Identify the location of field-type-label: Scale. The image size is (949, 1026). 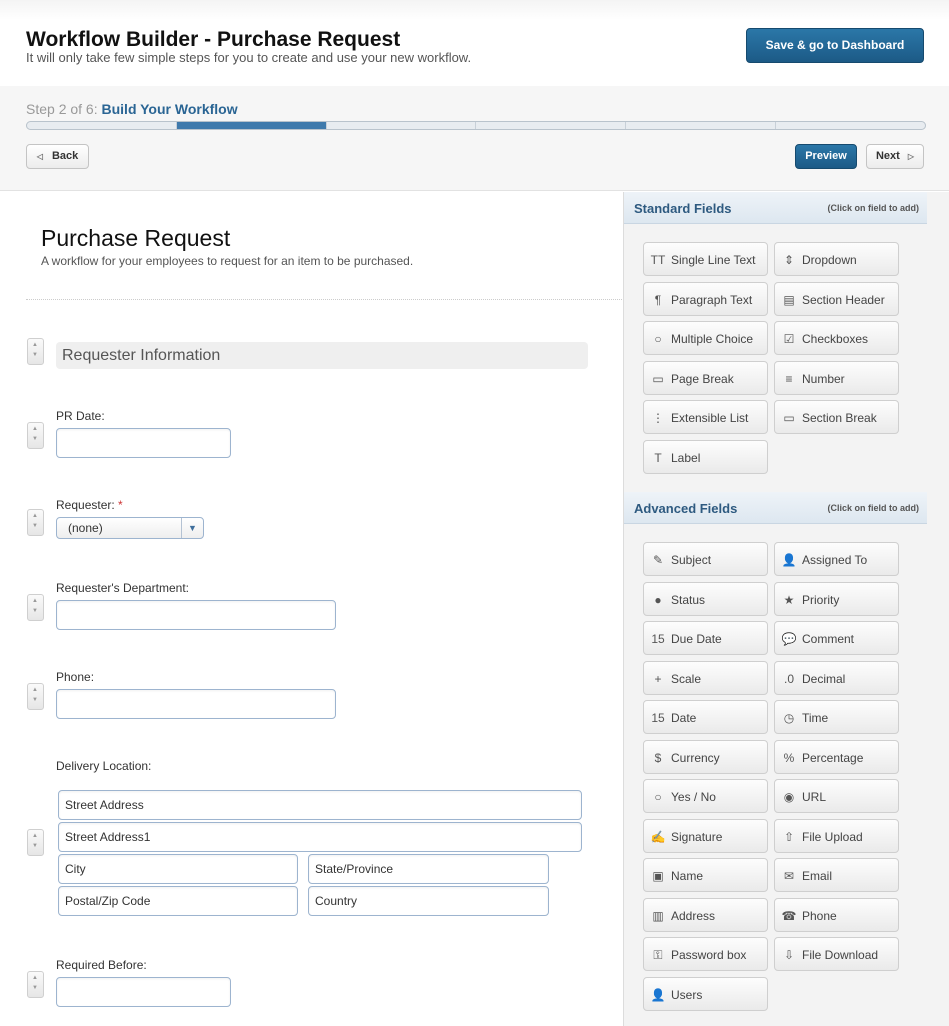
(686, 678).